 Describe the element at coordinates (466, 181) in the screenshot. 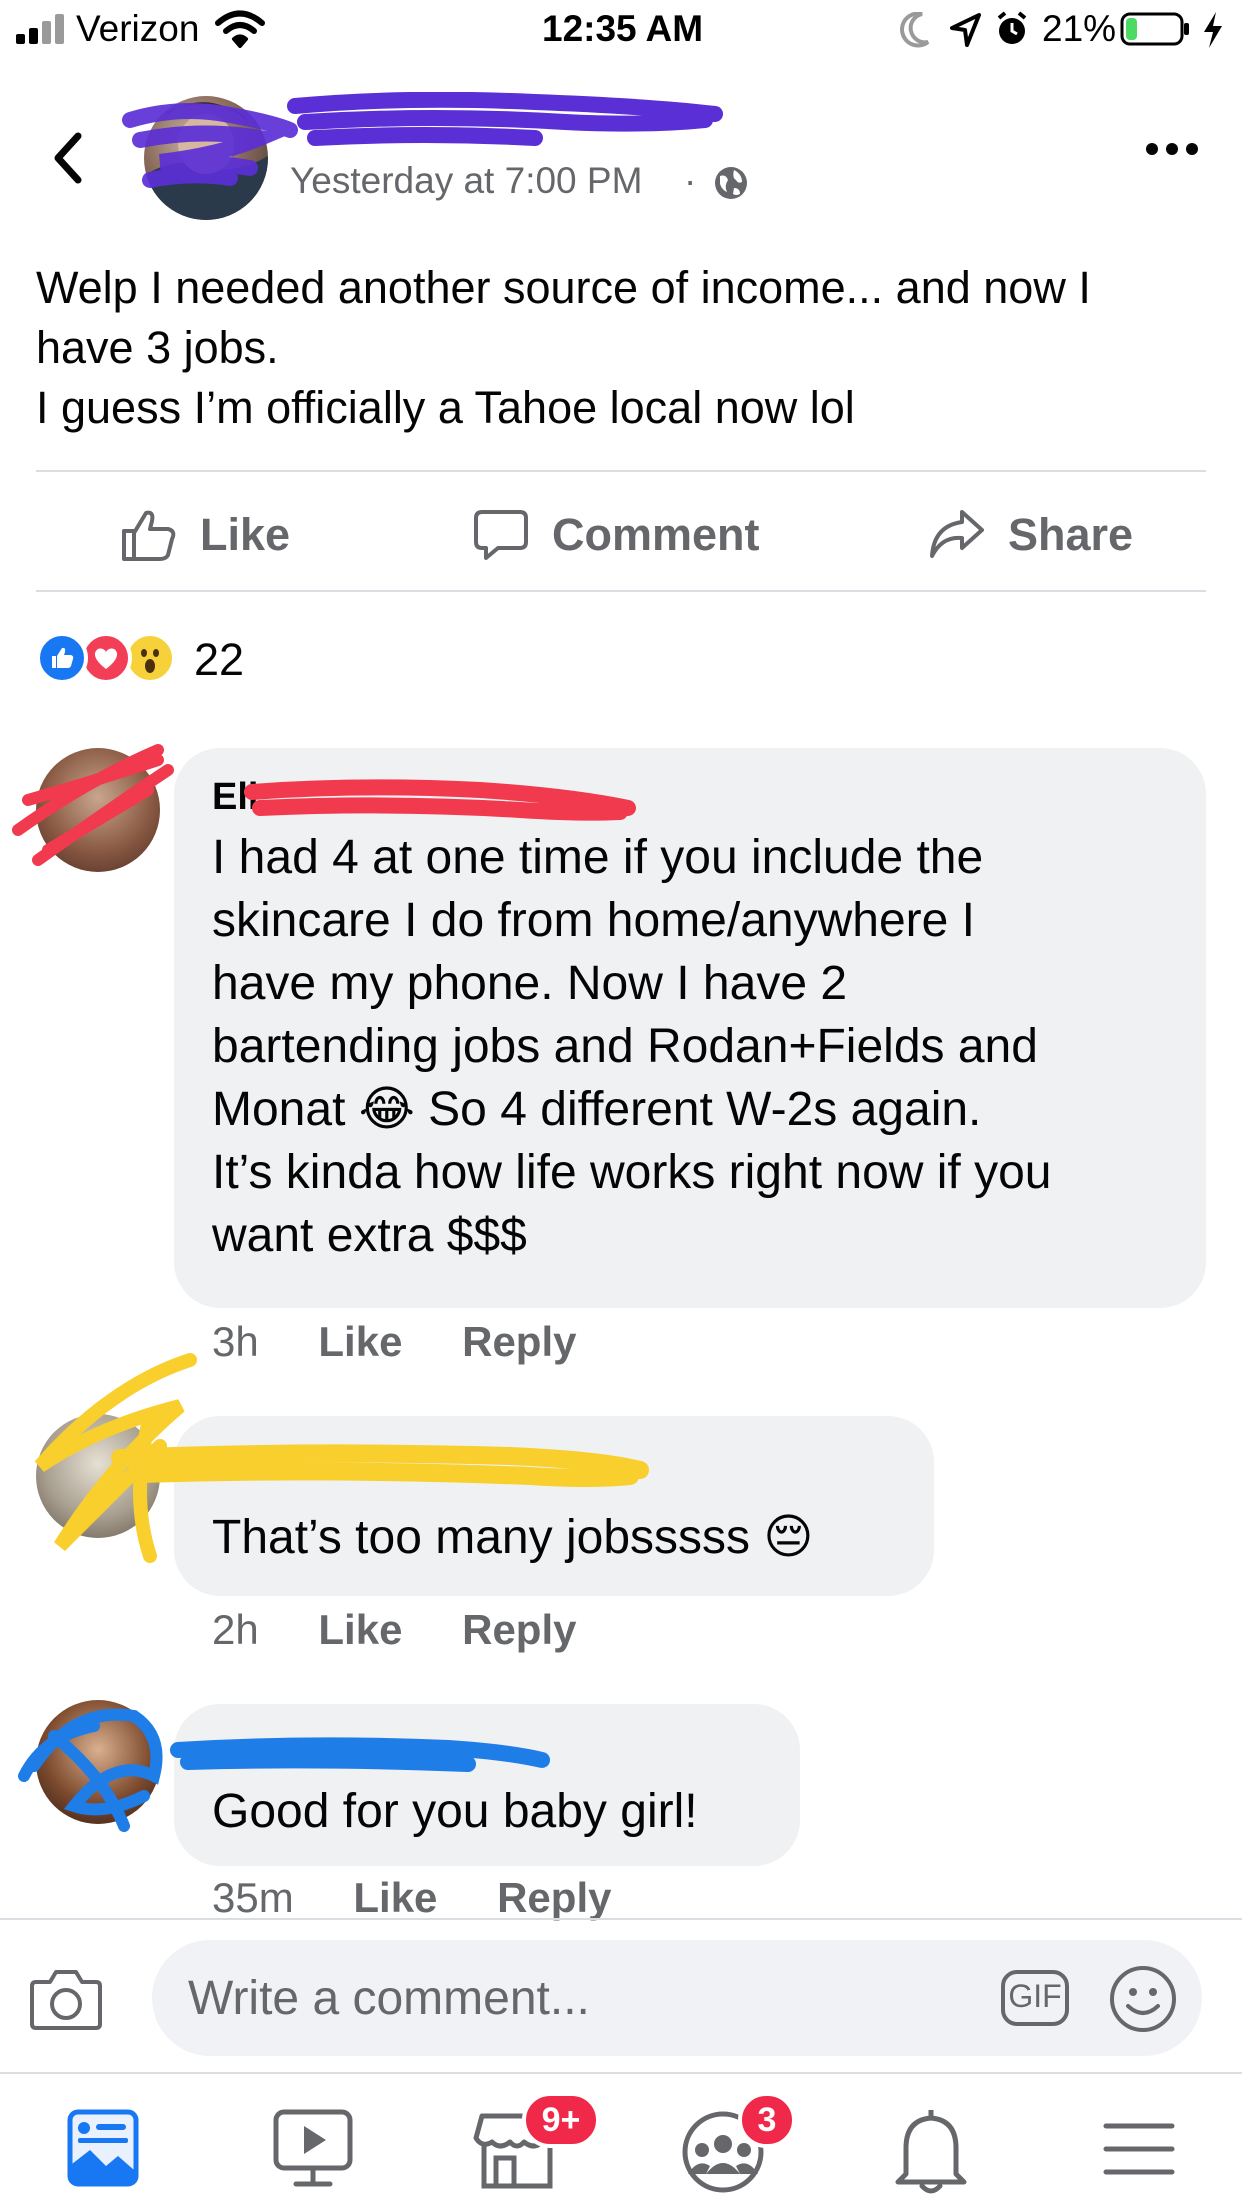

I see `post-timestamp: Yesterday at 7:00 PM` at that location.